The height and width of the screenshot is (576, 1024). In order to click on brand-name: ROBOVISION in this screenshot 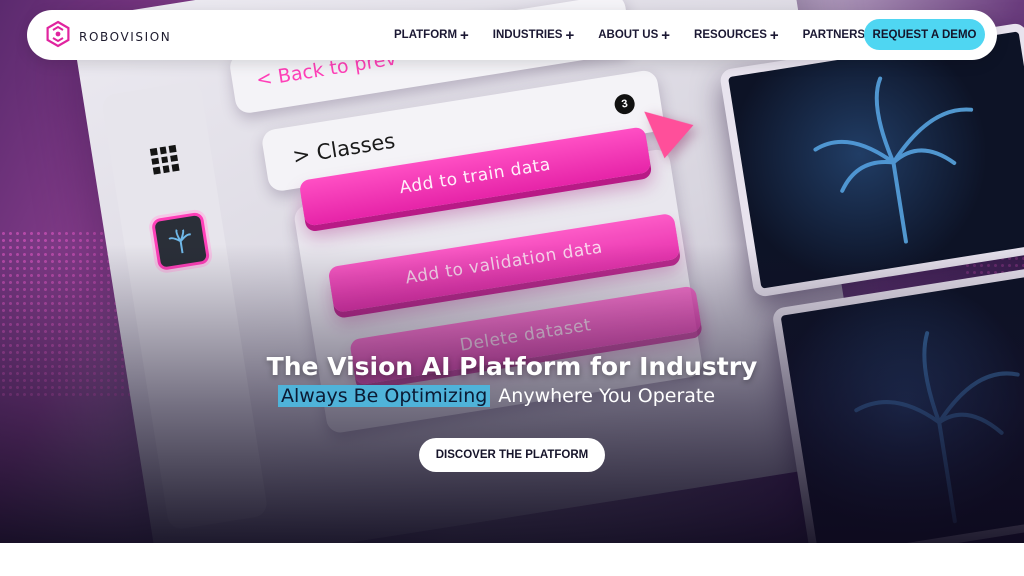, I will do `click(125, 36)`.